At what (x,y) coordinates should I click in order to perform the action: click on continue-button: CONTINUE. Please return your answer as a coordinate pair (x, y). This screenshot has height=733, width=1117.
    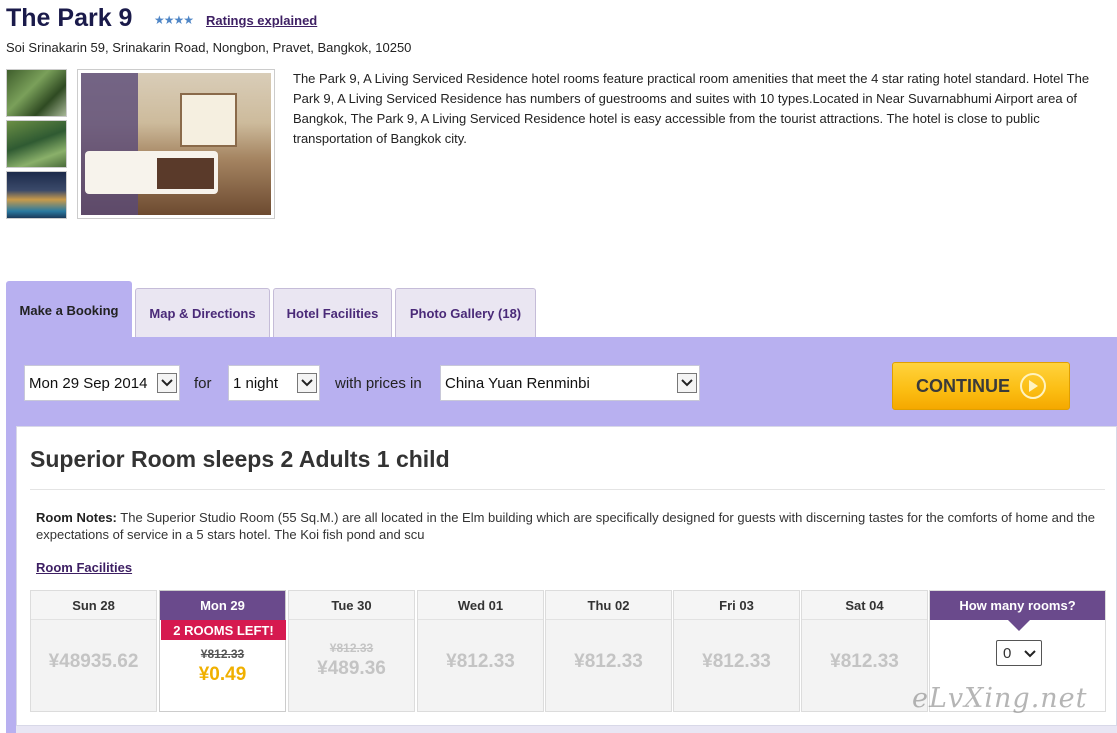
    Looking at the image, I should click on (981, 386).